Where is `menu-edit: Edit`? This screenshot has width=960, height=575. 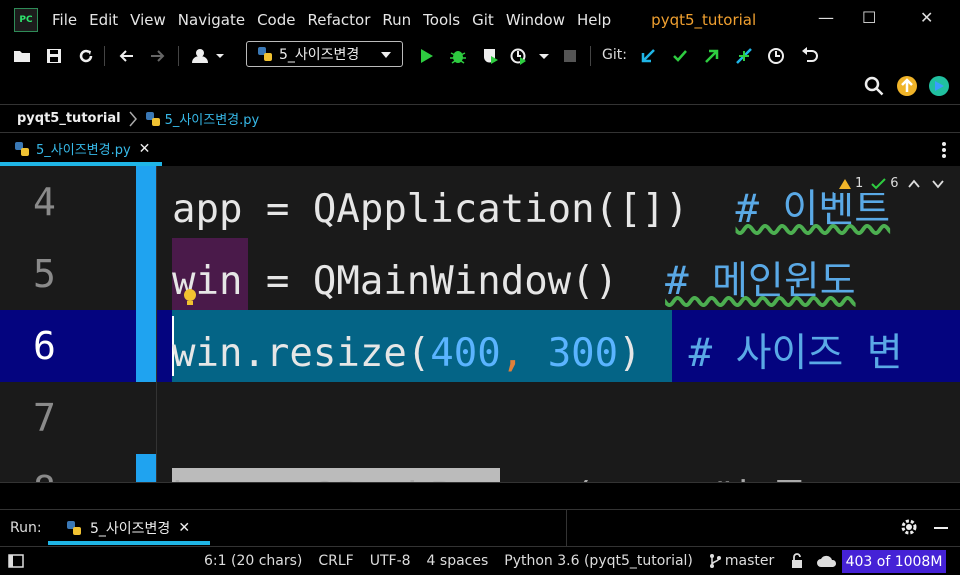
menu-edit: Edit is located at coordinates (103, 20).